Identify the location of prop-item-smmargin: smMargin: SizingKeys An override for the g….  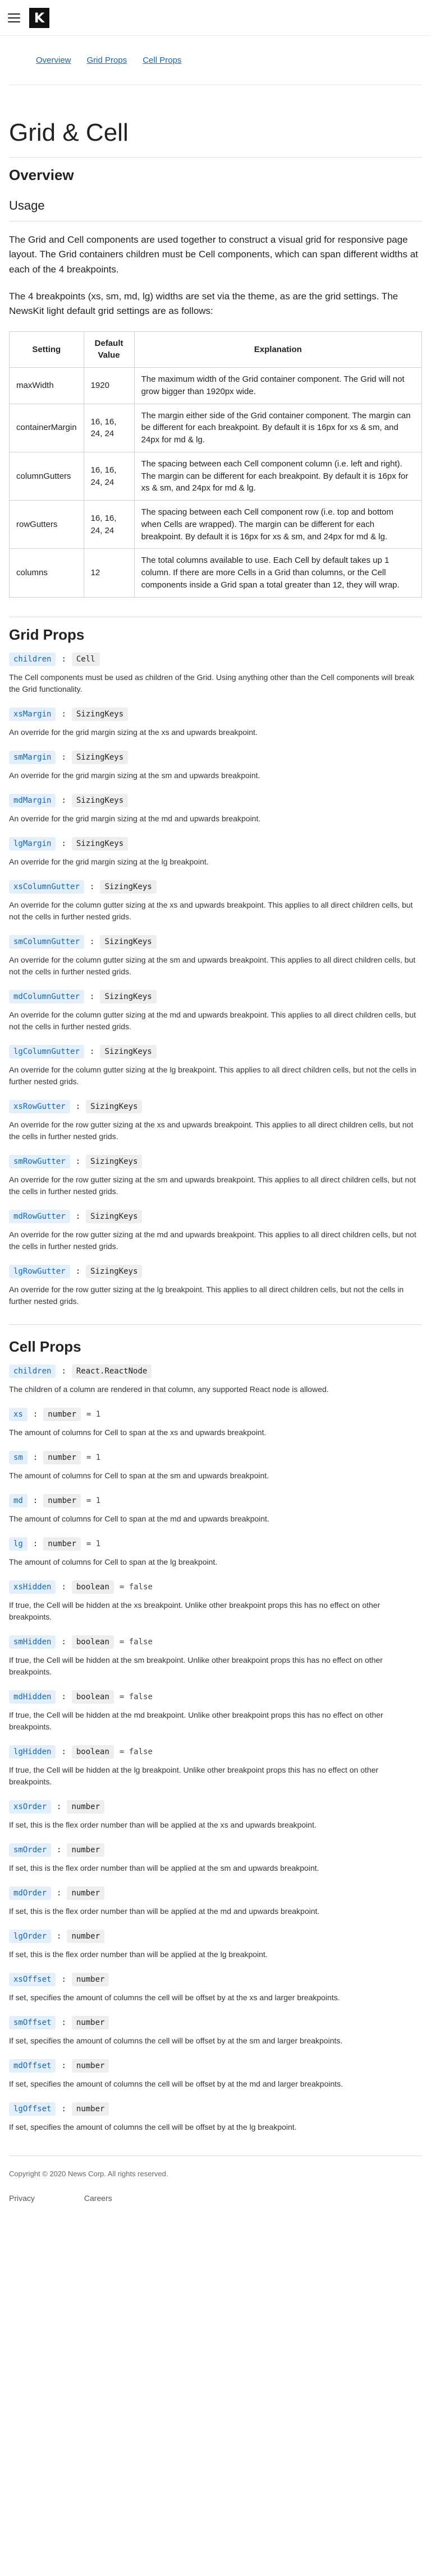
(215, 765).